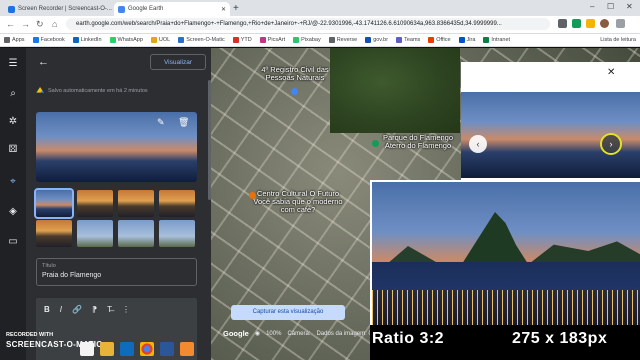 This screenshot has height=360, width=640. I want to click on search-icon: ⌕, so click(13, 94).